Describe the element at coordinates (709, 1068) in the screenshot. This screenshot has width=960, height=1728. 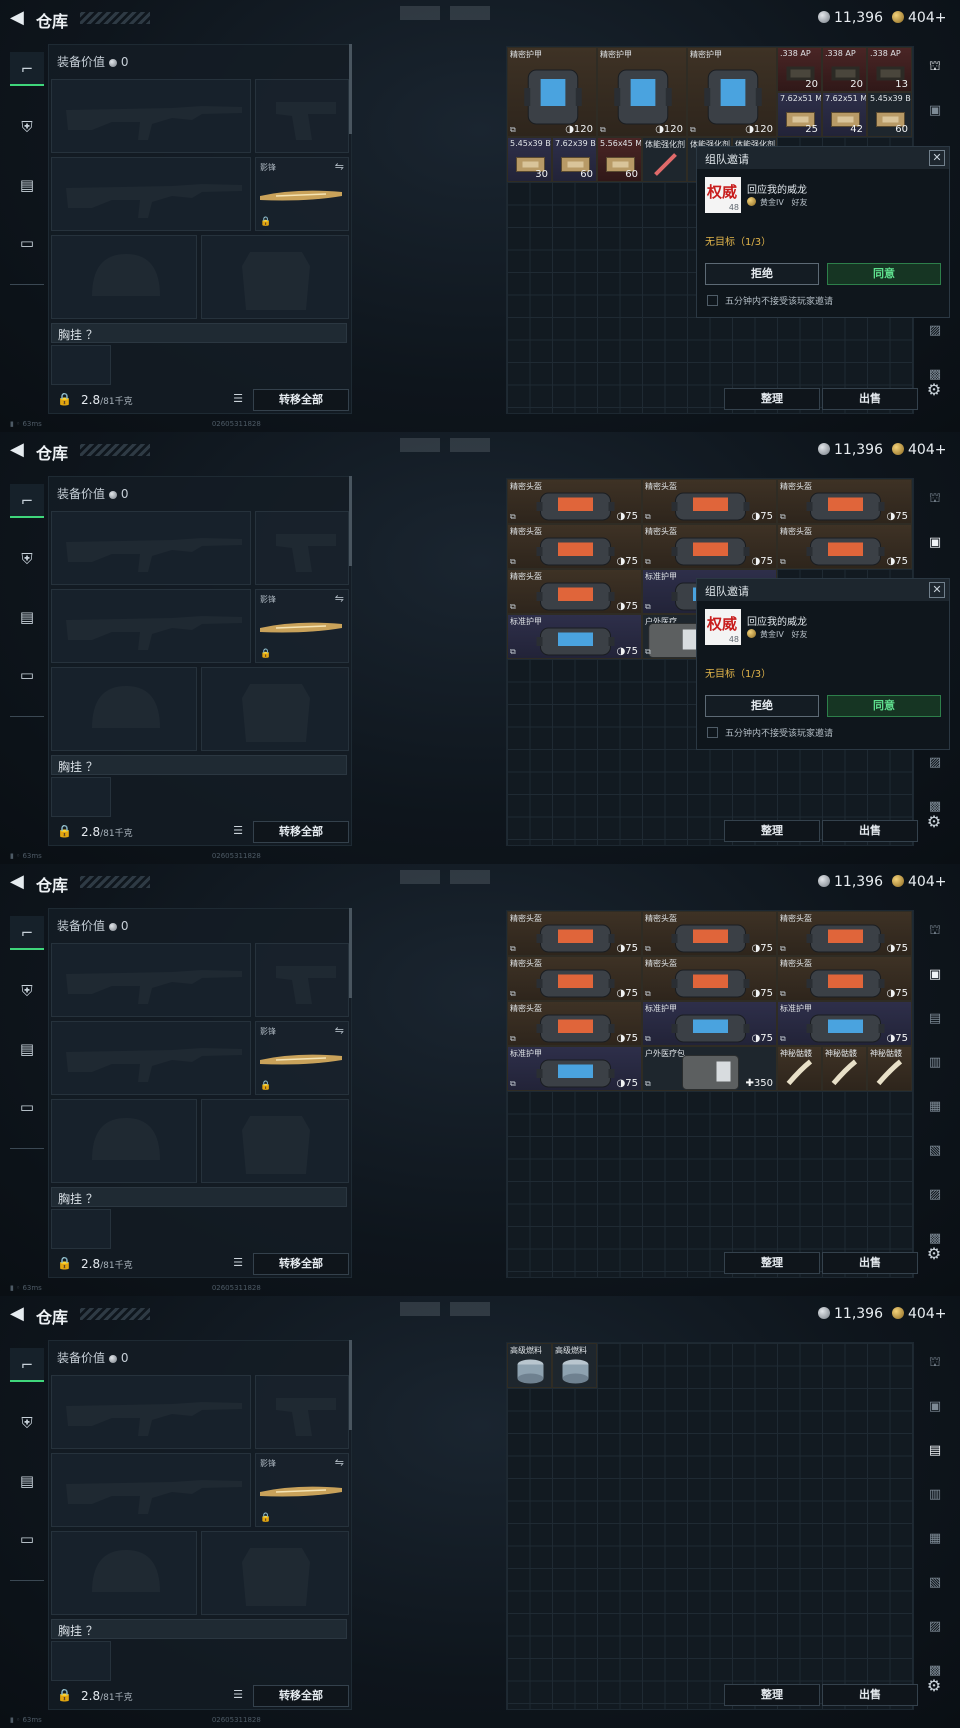
I see `inventory-item: 户外医疗包 ⧉ ✚350` at that location.